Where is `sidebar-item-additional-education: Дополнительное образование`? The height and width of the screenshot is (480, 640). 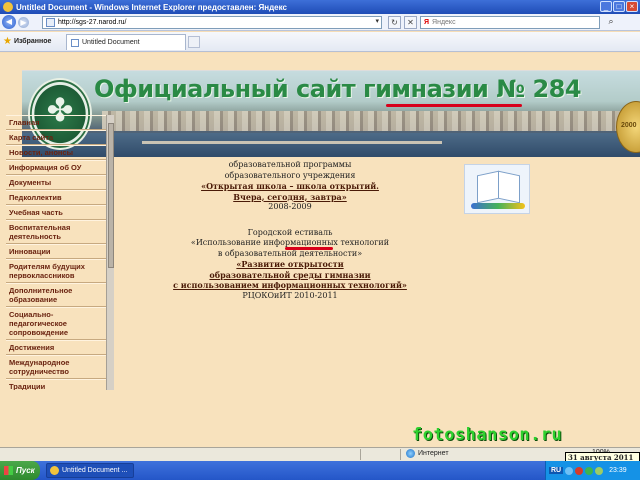
sidebar-item-additional-education: Дополнительное образование is located at coordinates (60, 295).